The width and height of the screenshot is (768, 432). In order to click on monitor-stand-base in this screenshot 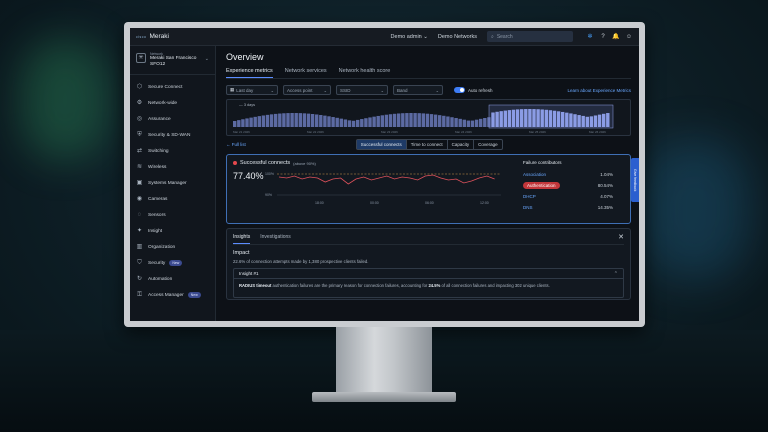, I will do `click(384, 397)`.